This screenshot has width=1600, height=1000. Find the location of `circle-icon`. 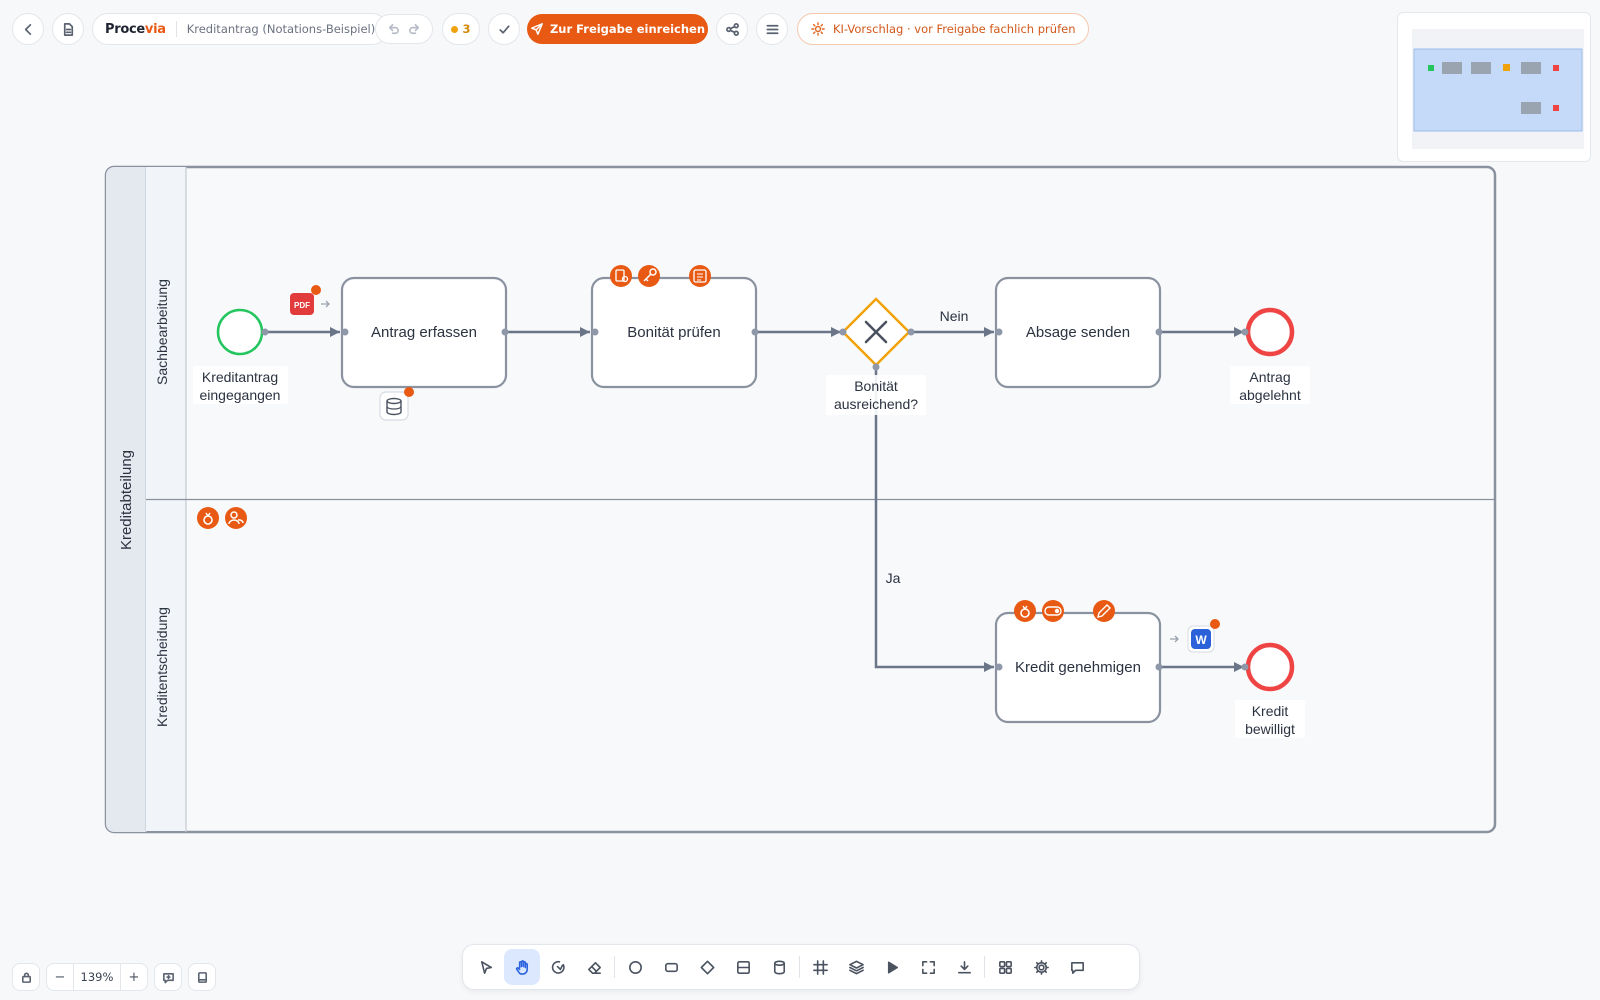

circle-icon is located at coordinates (635, 967).